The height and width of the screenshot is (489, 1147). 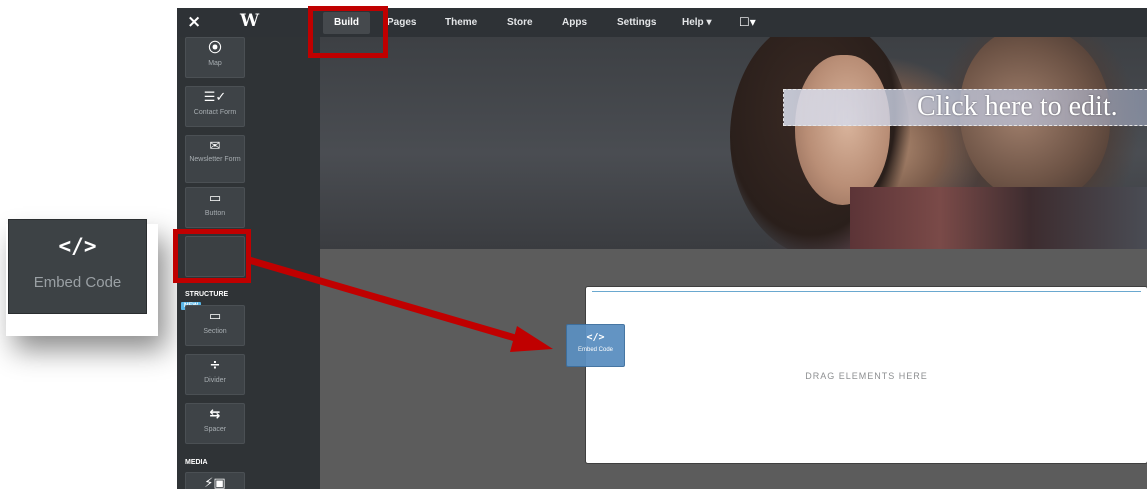 What do you see at coordinates (401, 22) in the screenshot?
I see `nav-pages: Pages` at bounding box center [401, 22].